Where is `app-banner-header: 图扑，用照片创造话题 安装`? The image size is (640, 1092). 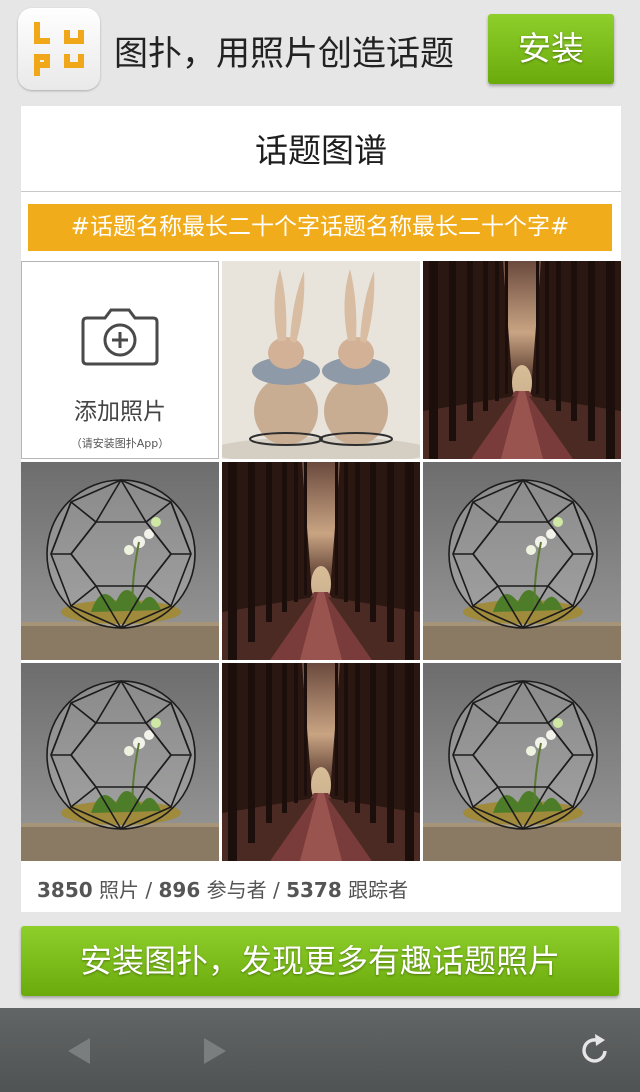
app-banner-header: 图扑，用照片创造话题 安装 is located at coordinates (320, 50).